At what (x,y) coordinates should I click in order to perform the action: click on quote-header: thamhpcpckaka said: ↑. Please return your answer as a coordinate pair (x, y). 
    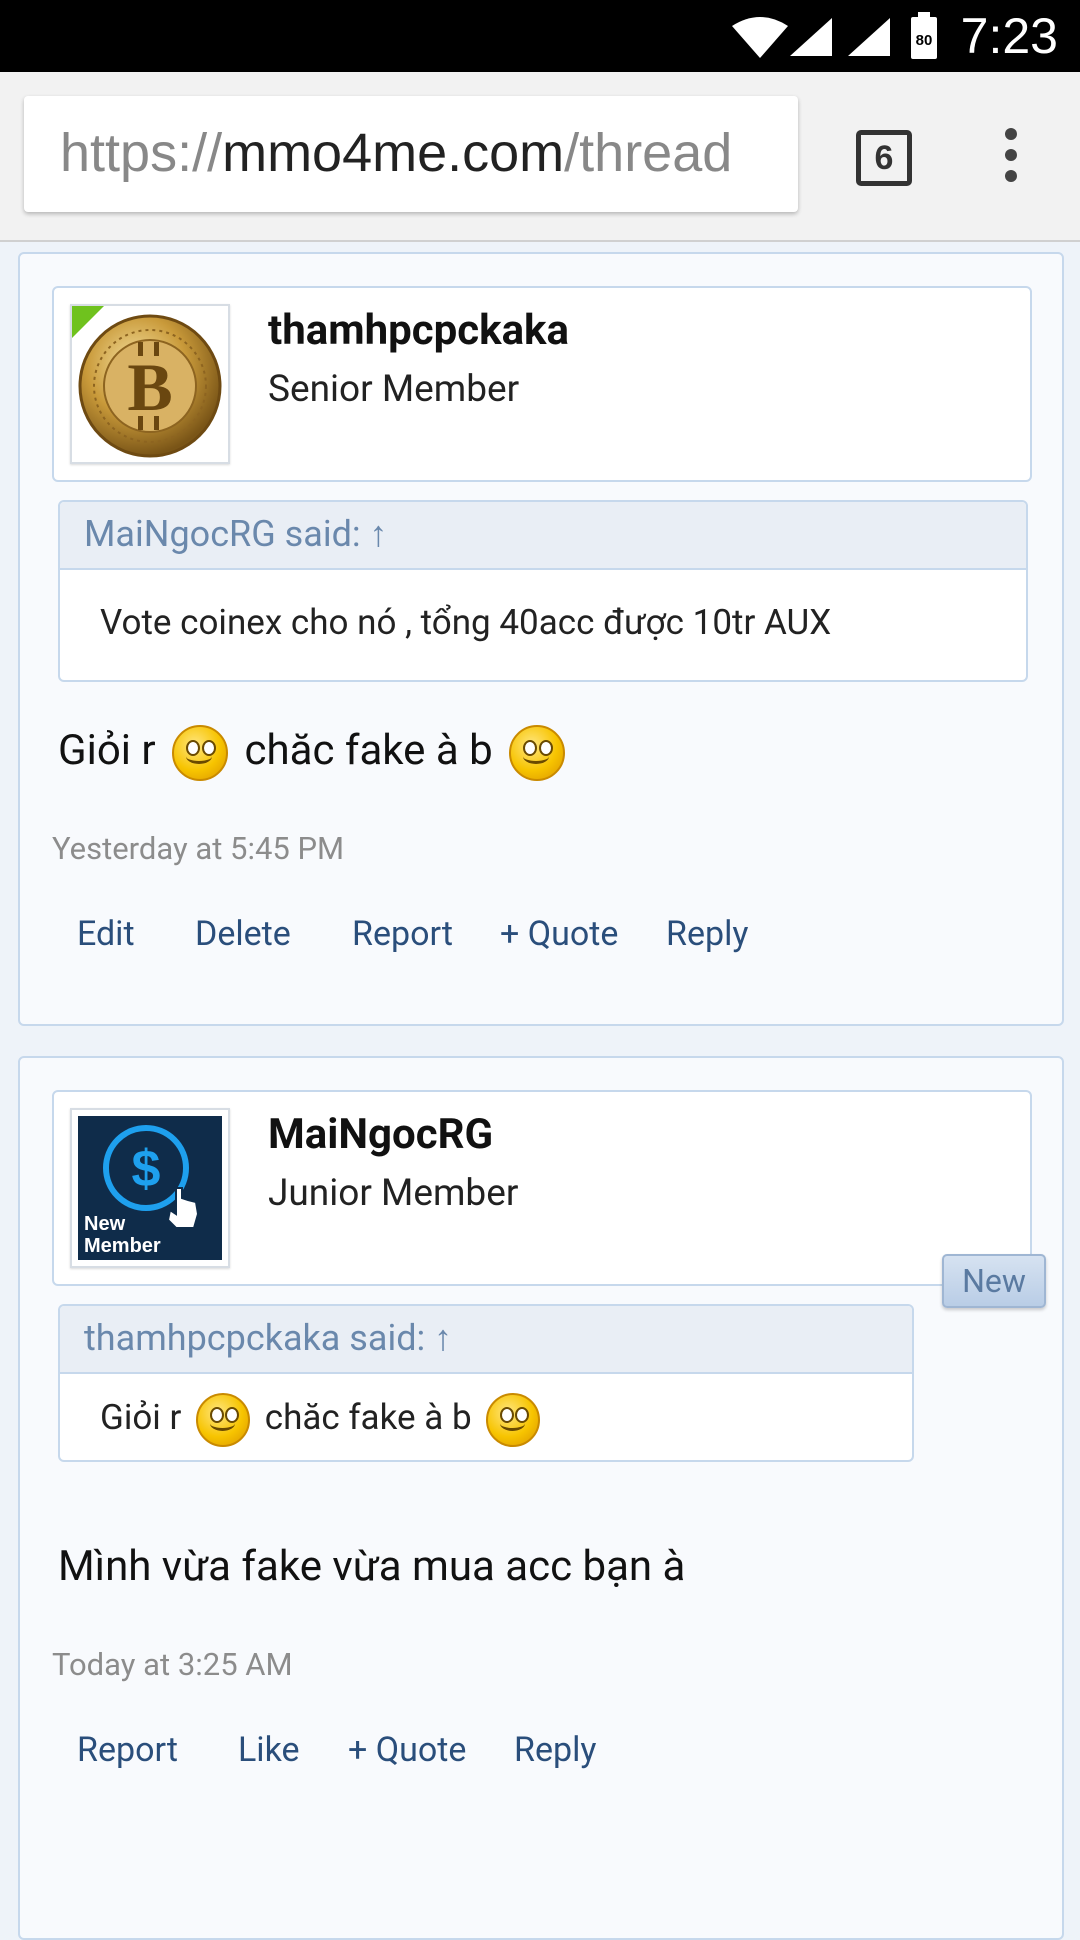
    Looking at the image, I should click on (486, 1340).